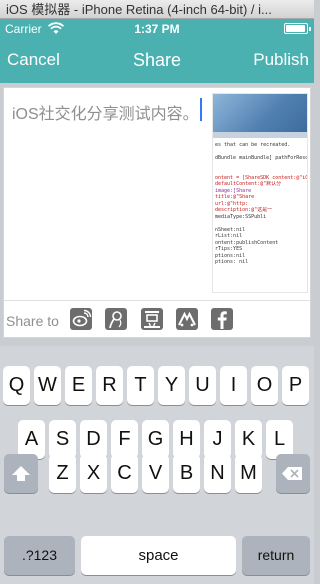 The image size is (320, 584). What do you see at coordinates (202, 385) in the screenshot?
I see `key-u: U` at bounding box center [202, 385].